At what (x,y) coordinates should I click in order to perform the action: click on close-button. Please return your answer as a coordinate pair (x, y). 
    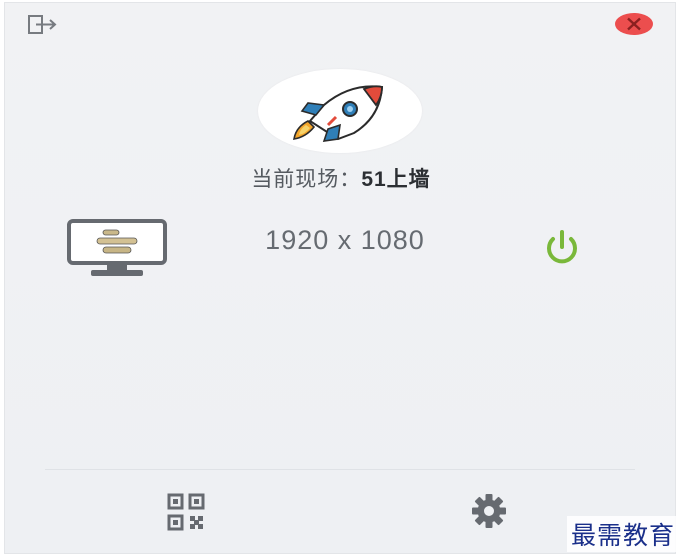
    Looking at the image, I should click on (634, 24).